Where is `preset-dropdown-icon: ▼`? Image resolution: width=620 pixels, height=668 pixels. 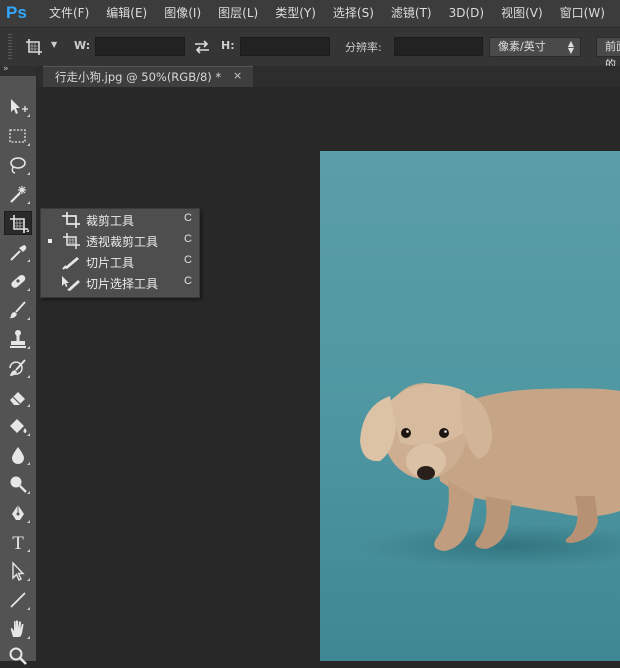
preset-dropdown-icon: ▼ is located at coordinates (54, 44).